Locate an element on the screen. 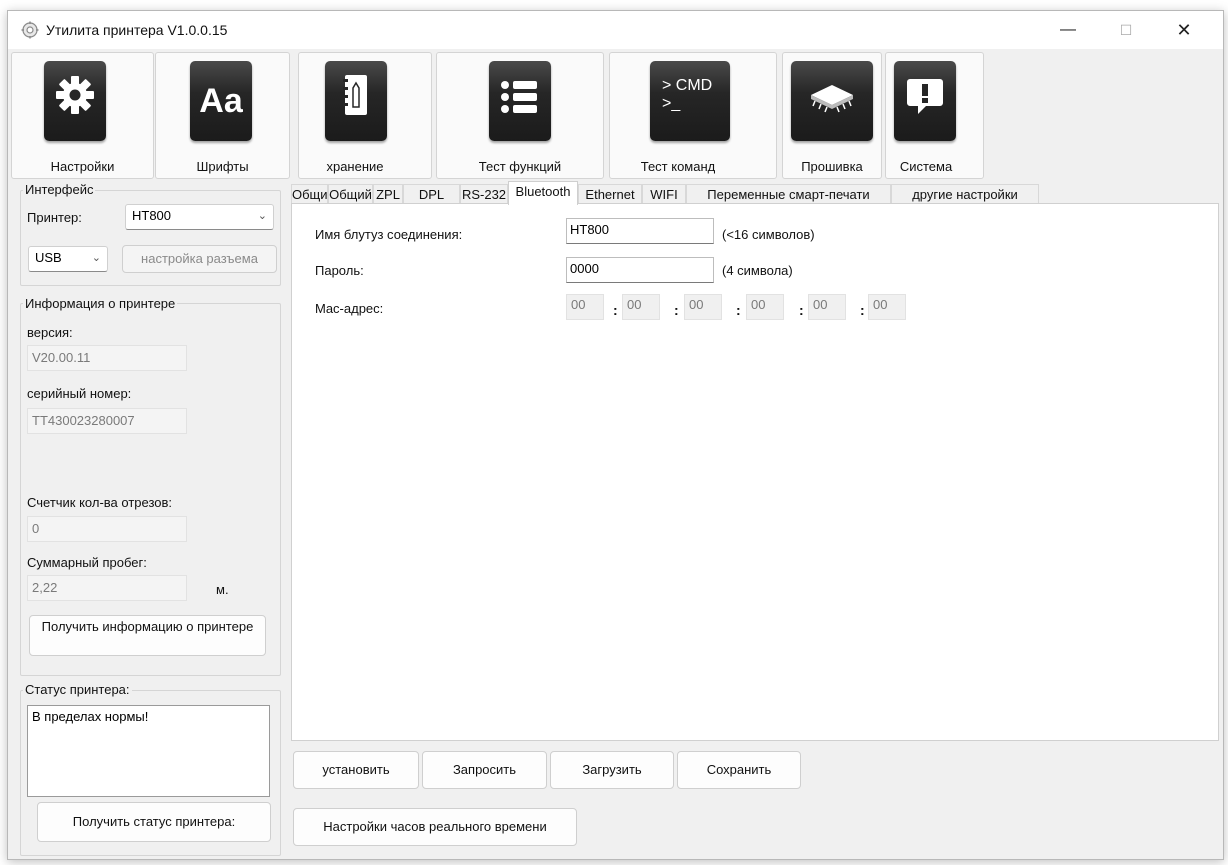 Image resolution: width=1228 pixels, height=865 pixels. tab-general-1: Общий is located at coordinates (313, 194).